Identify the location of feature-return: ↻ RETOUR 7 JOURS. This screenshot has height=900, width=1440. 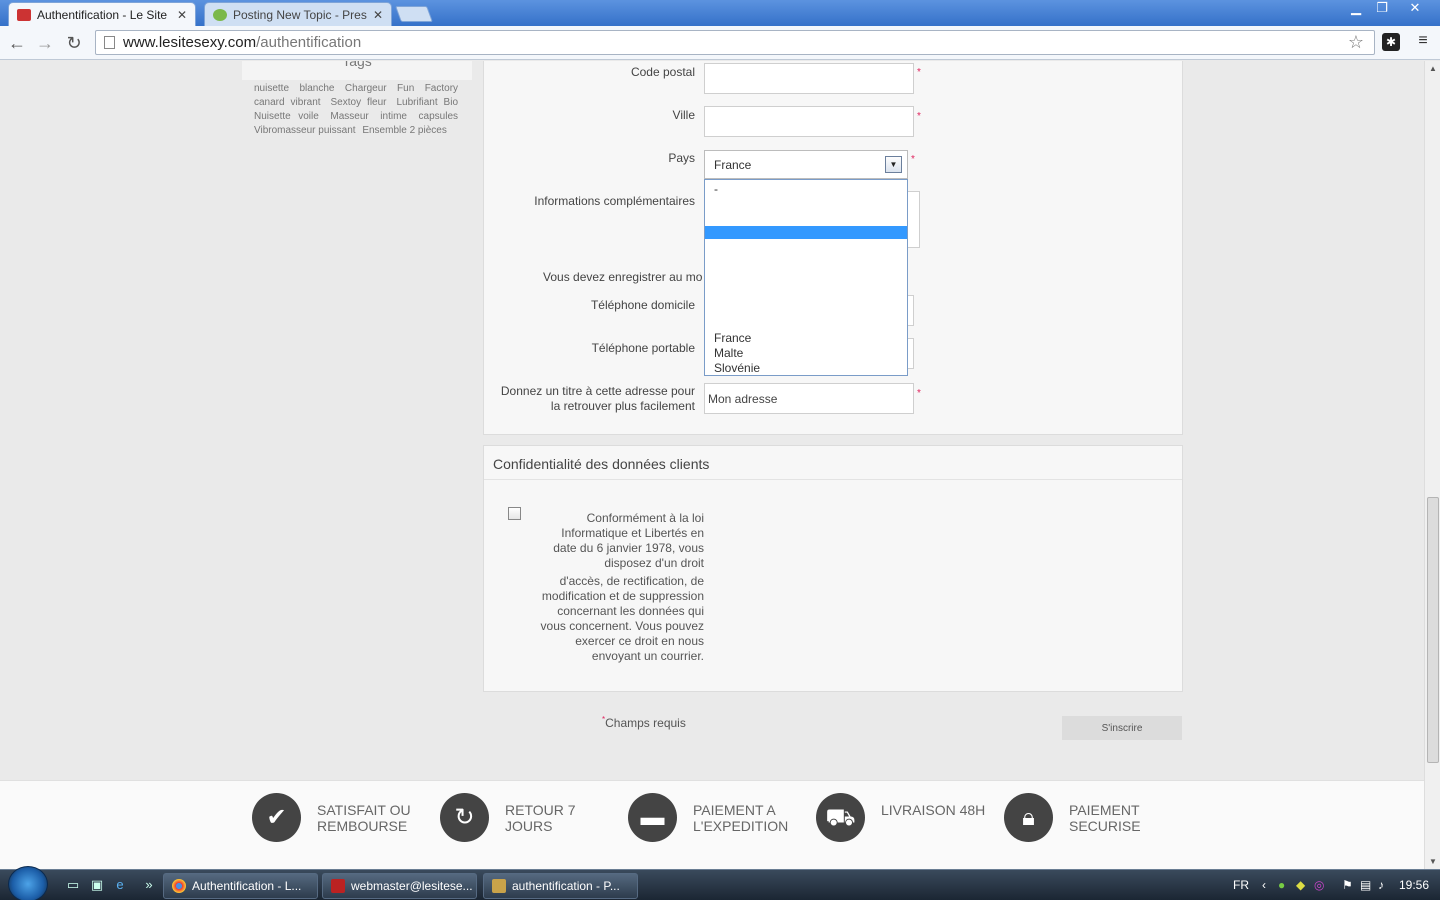
(532, 817).